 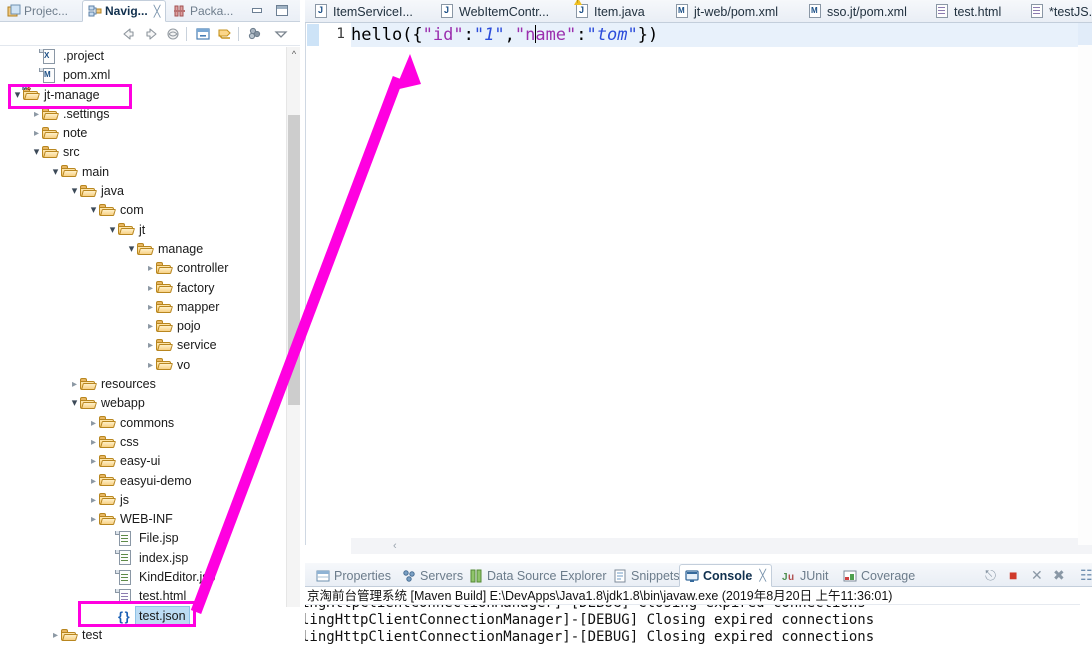 I want to click on tree-row: ▾ main, so click(x=143, y=172).